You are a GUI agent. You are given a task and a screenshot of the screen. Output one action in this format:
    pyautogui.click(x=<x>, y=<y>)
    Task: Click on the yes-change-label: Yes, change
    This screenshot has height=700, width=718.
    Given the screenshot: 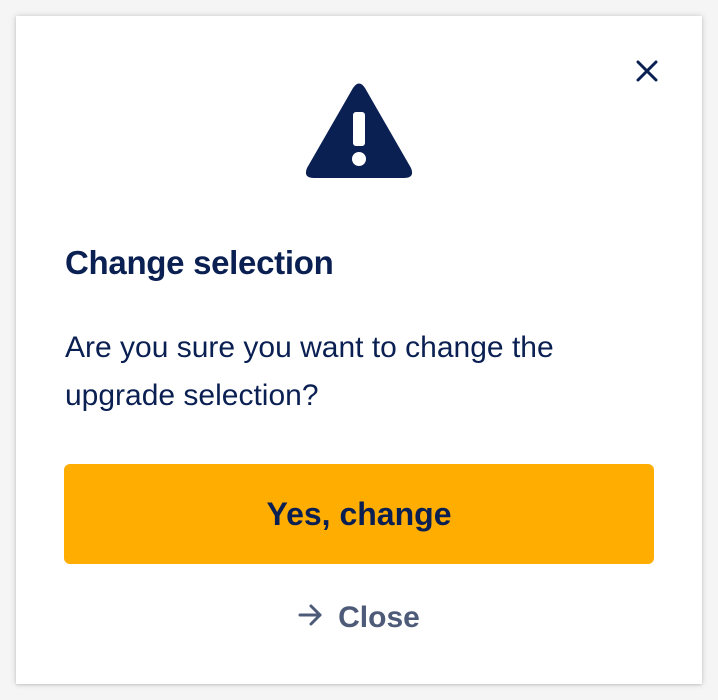 What is the action you would take?
    pyautogui.click(x=359, y=513)
    